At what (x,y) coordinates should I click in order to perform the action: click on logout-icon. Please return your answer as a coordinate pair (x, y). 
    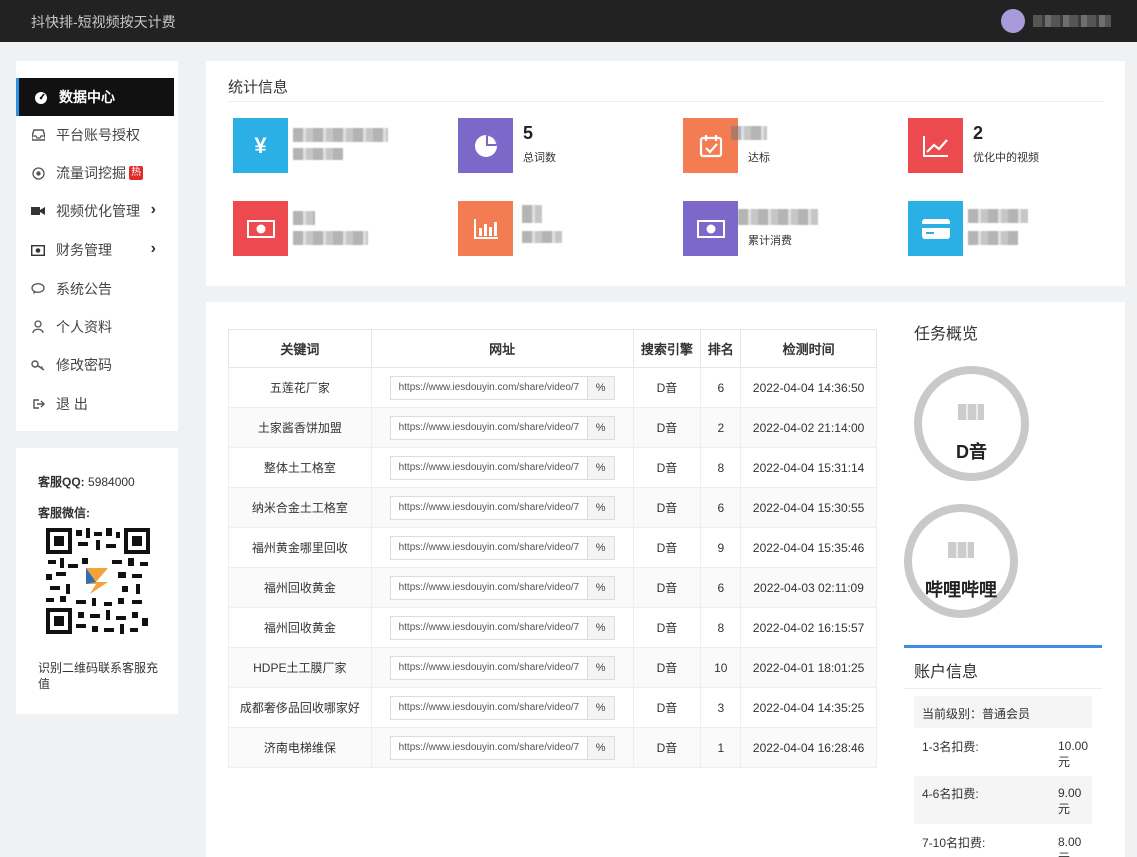
    Looking at the image, I should click on (38, 404).